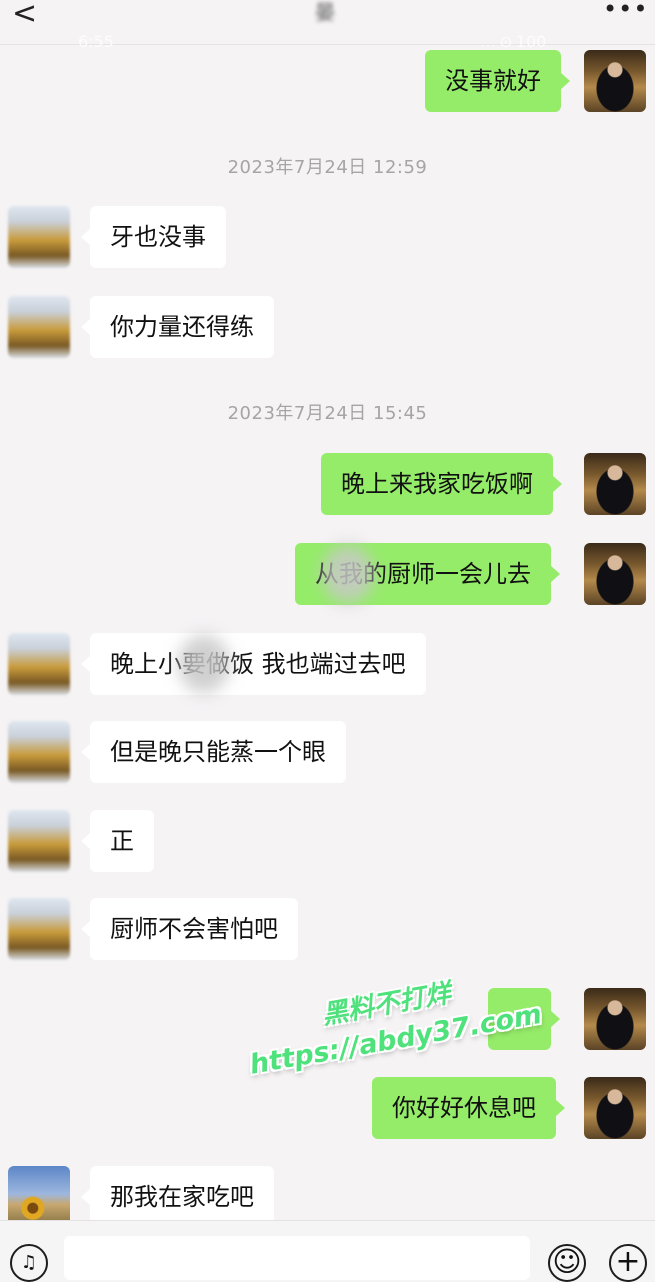 The image size is (655, 1282). Describe the element at coordinates (327, 413) in the screenshot. I see `message-timestamp: 2023年7月24日 15:45` at that location.